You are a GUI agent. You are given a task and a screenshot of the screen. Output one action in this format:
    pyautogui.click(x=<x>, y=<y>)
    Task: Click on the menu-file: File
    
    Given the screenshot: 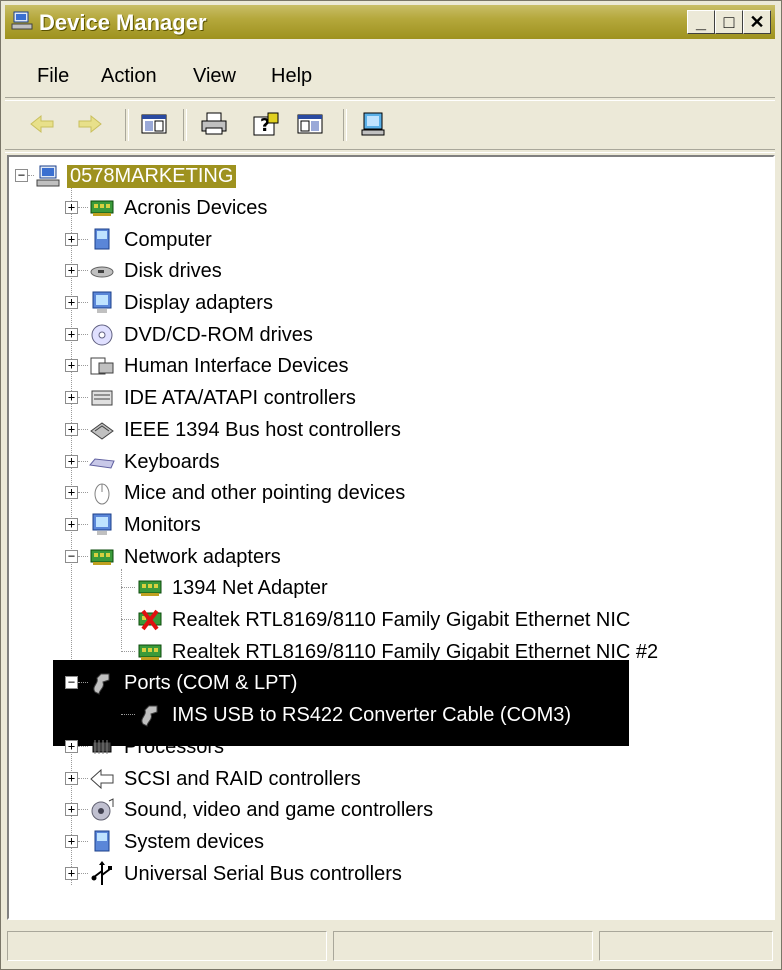 What is the action you would take?
    pyautogui.click(x=53, y=76)
    